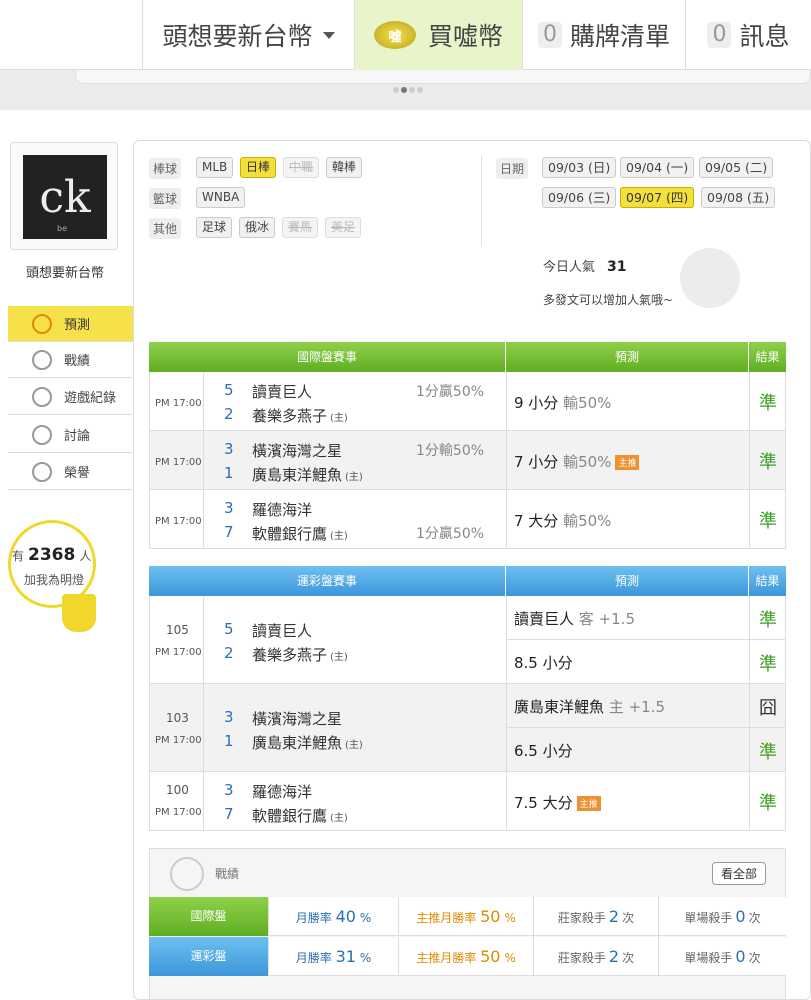  I want to click on home-team: 養樂多燕子 (主), so click(300, 655).